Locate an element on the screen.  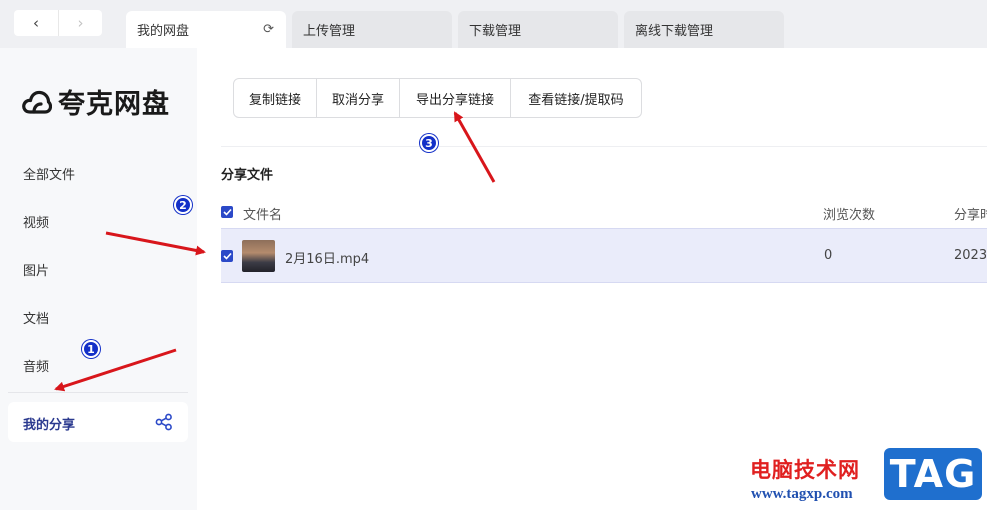
sidebar-item-label: 我的分享 is located at coordinates (49, 425).